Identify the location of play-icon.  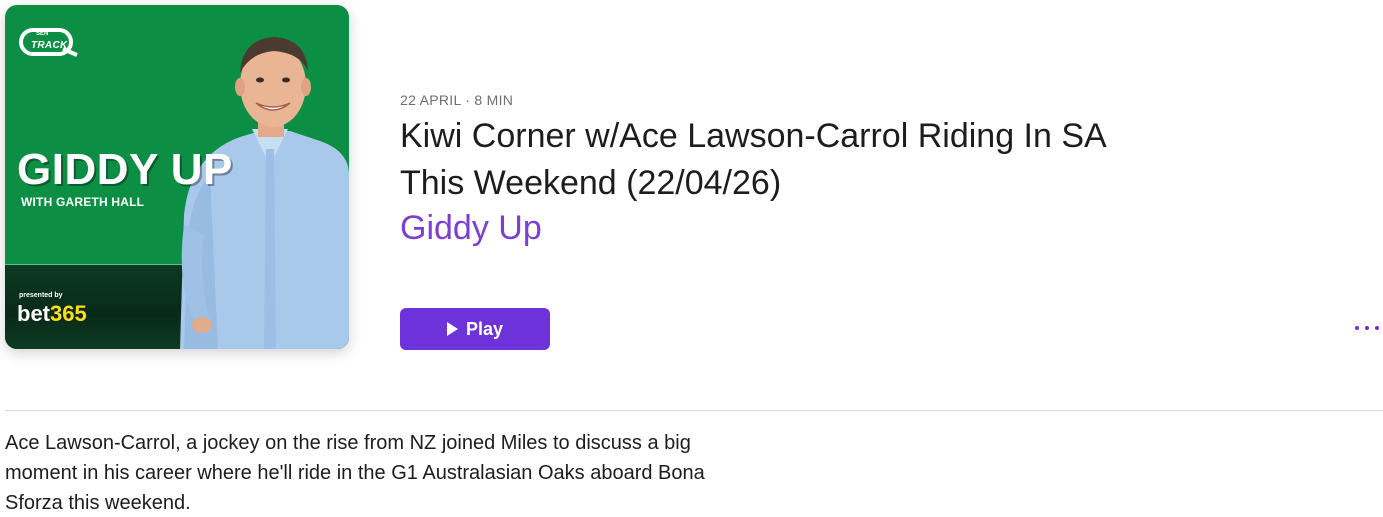
(452, 329).